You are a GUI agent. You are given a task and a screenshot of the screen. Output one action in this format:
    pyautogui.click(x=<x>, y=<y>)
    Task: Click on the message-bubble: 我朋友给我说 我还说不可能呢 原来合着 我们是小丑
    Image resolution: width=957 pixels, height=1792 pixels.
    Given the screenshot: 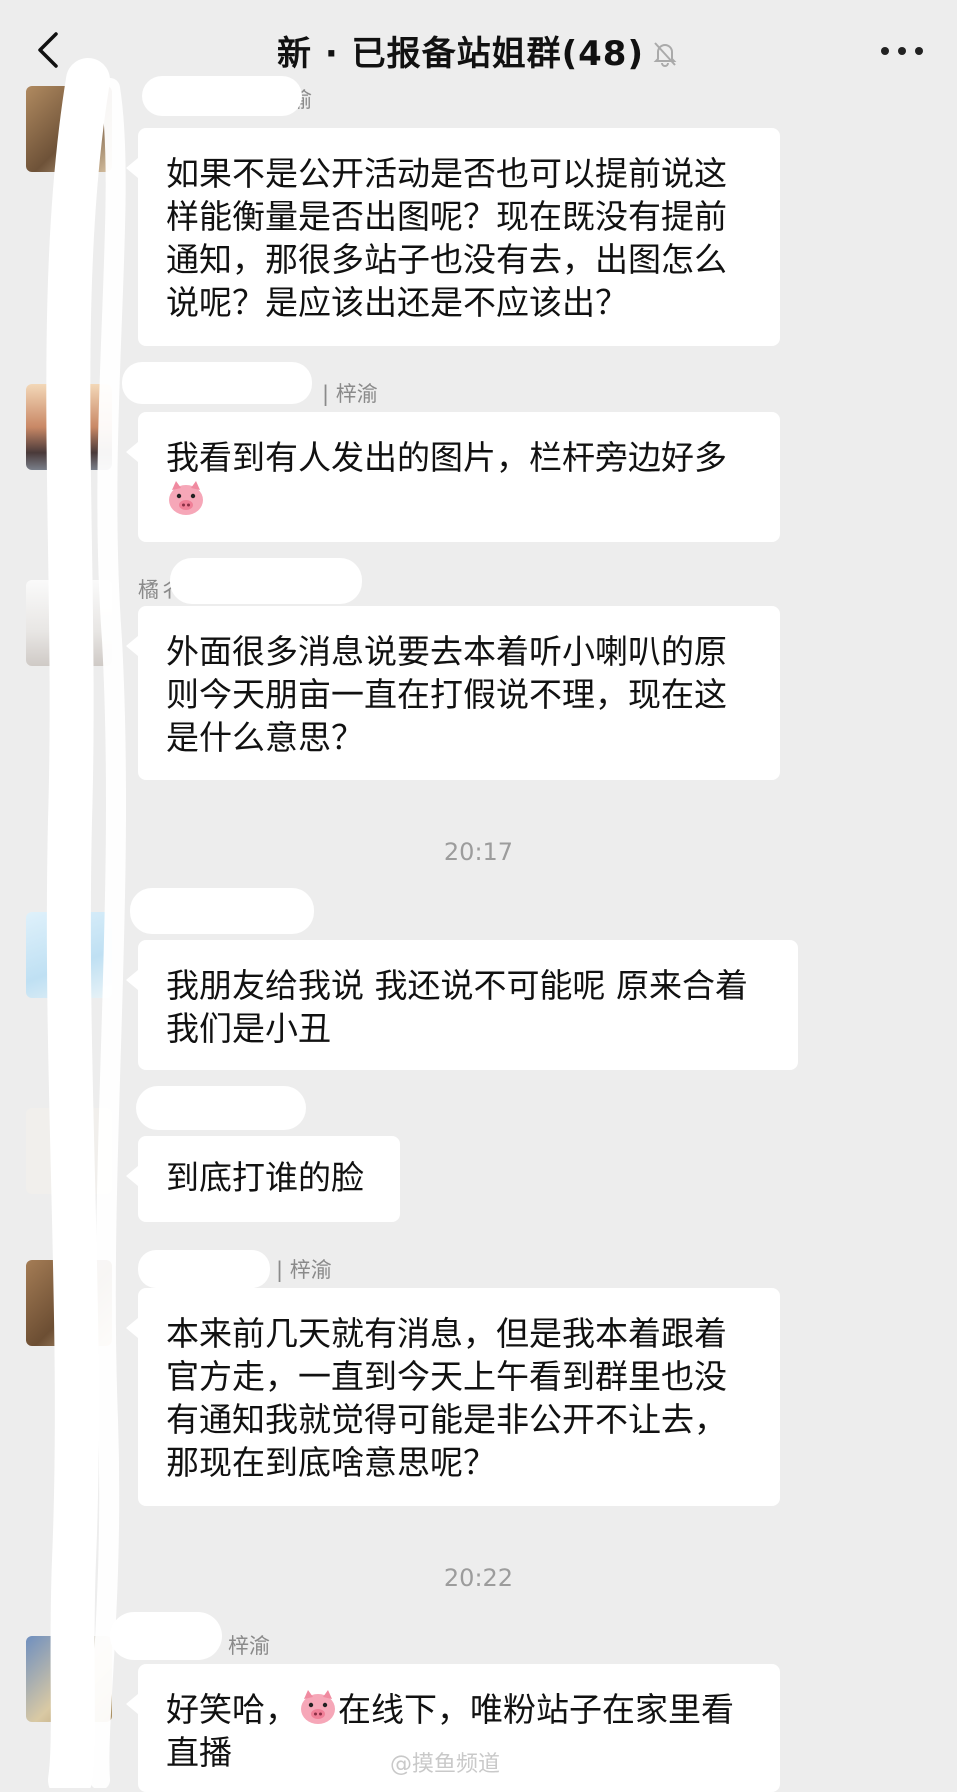 What is the action you would take?
    pyautogui.click(x=462, y=1005)
    